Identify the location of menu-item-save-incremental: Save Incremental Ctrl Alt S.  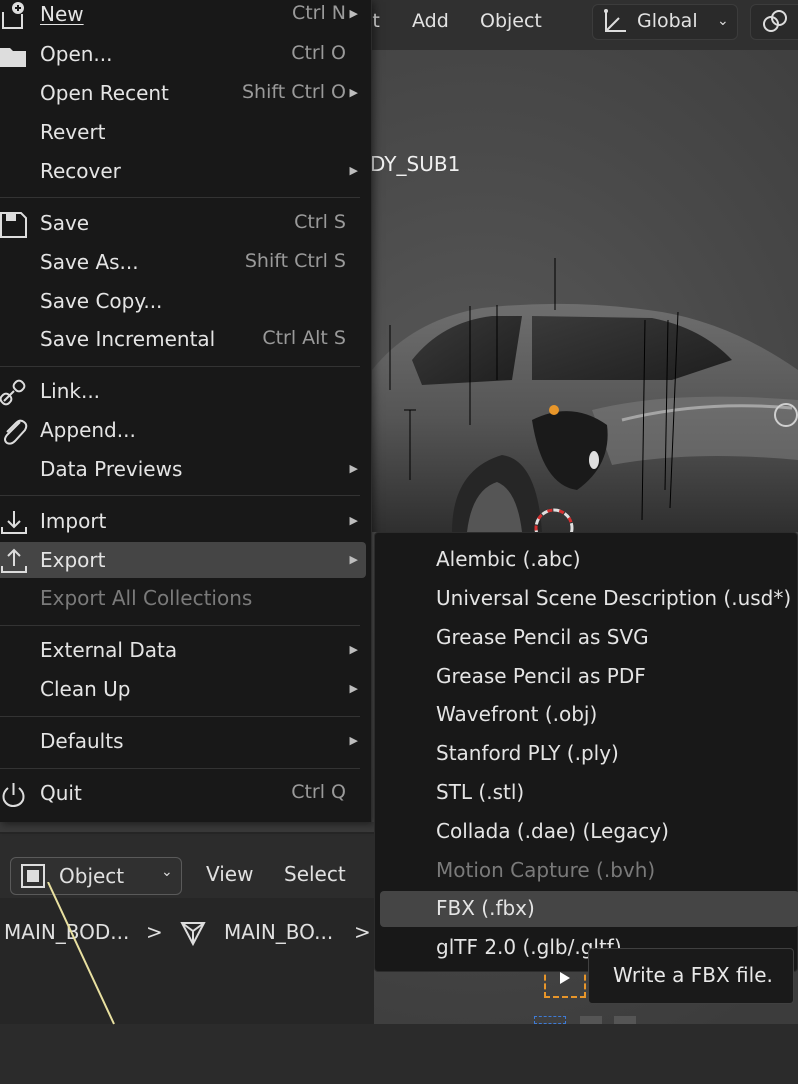
(186, 340).